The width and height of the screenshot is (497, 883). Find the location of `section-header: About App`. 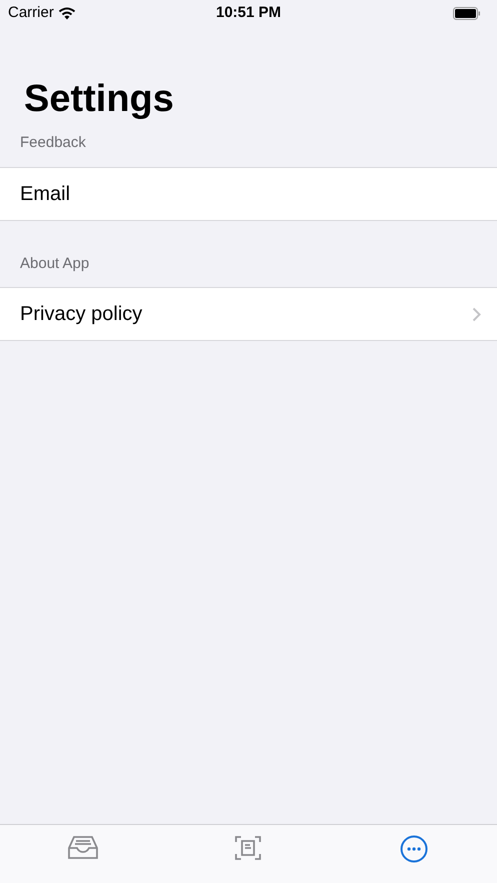

section-header: About App is located at coordinates (54, 264).